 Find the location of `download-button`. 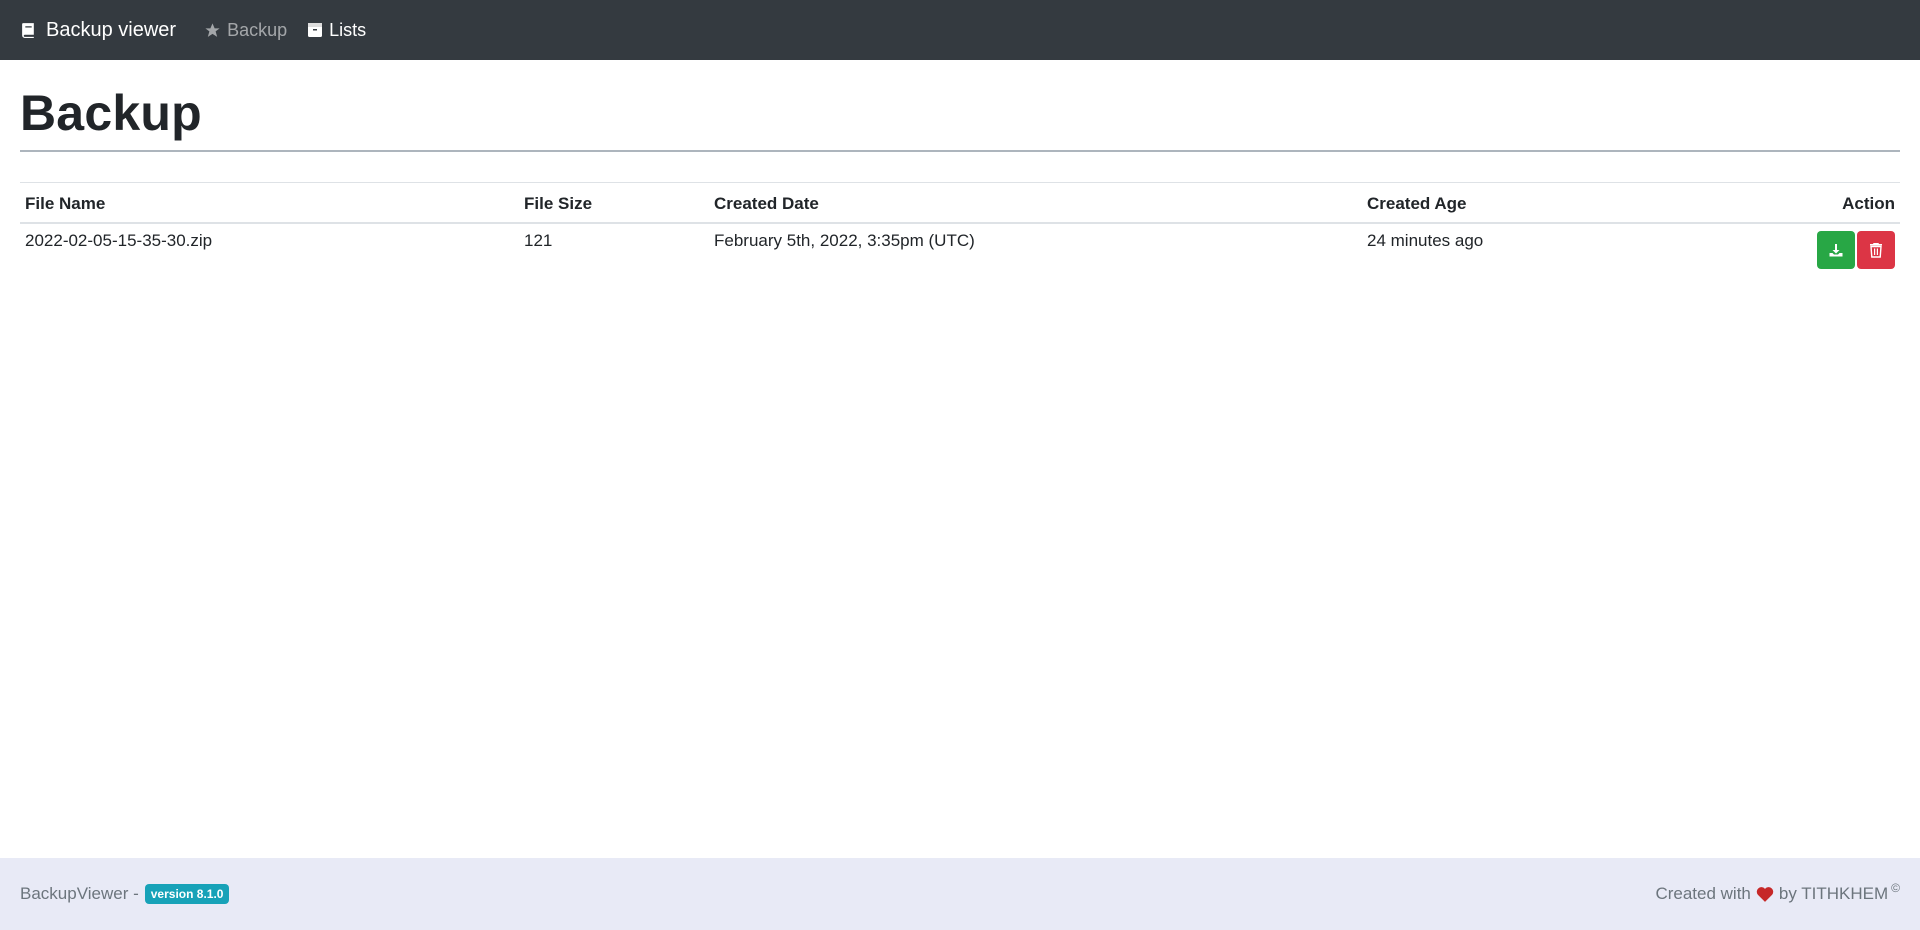

download-button is located at coordinates (1836, 249).